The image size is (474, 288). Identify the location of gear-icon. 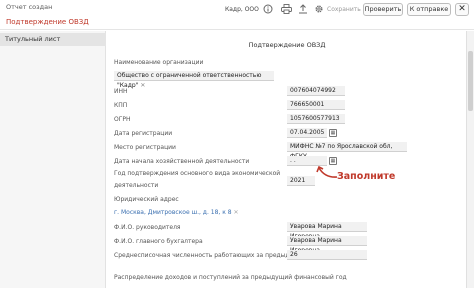
(319, 10).